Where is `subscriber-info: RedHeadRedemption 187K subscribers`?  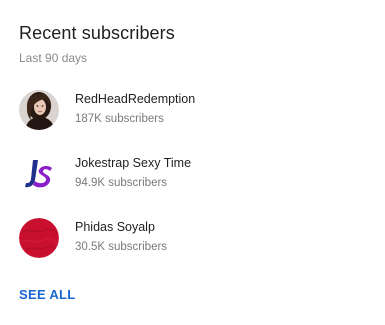
subscriber-info: RedHeadRedemption 187K subscribers is located at coordinates (135, 109).